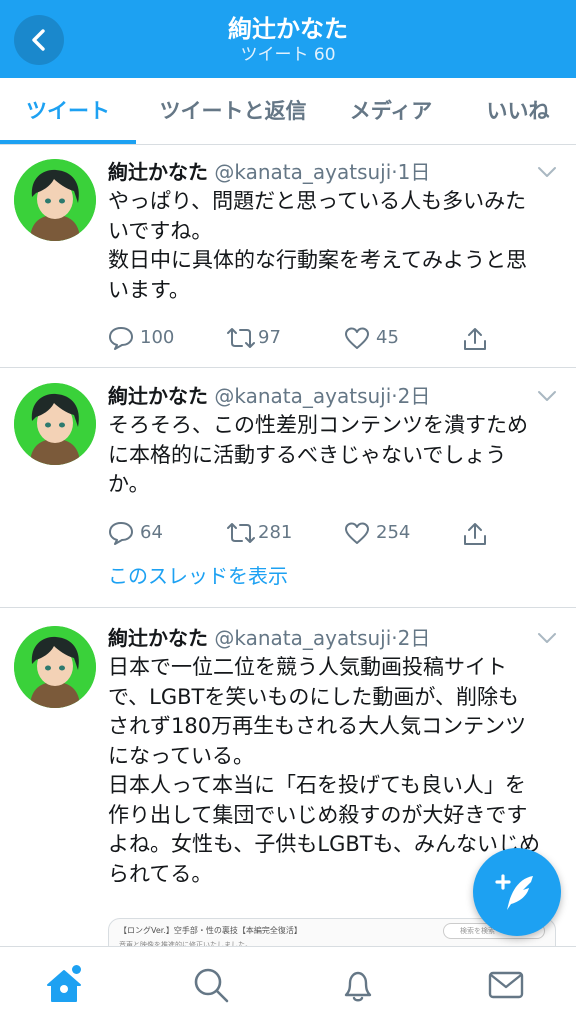 This screenshot has width=576, height=1025. I want to click on notification-dot, so click(76, 969).